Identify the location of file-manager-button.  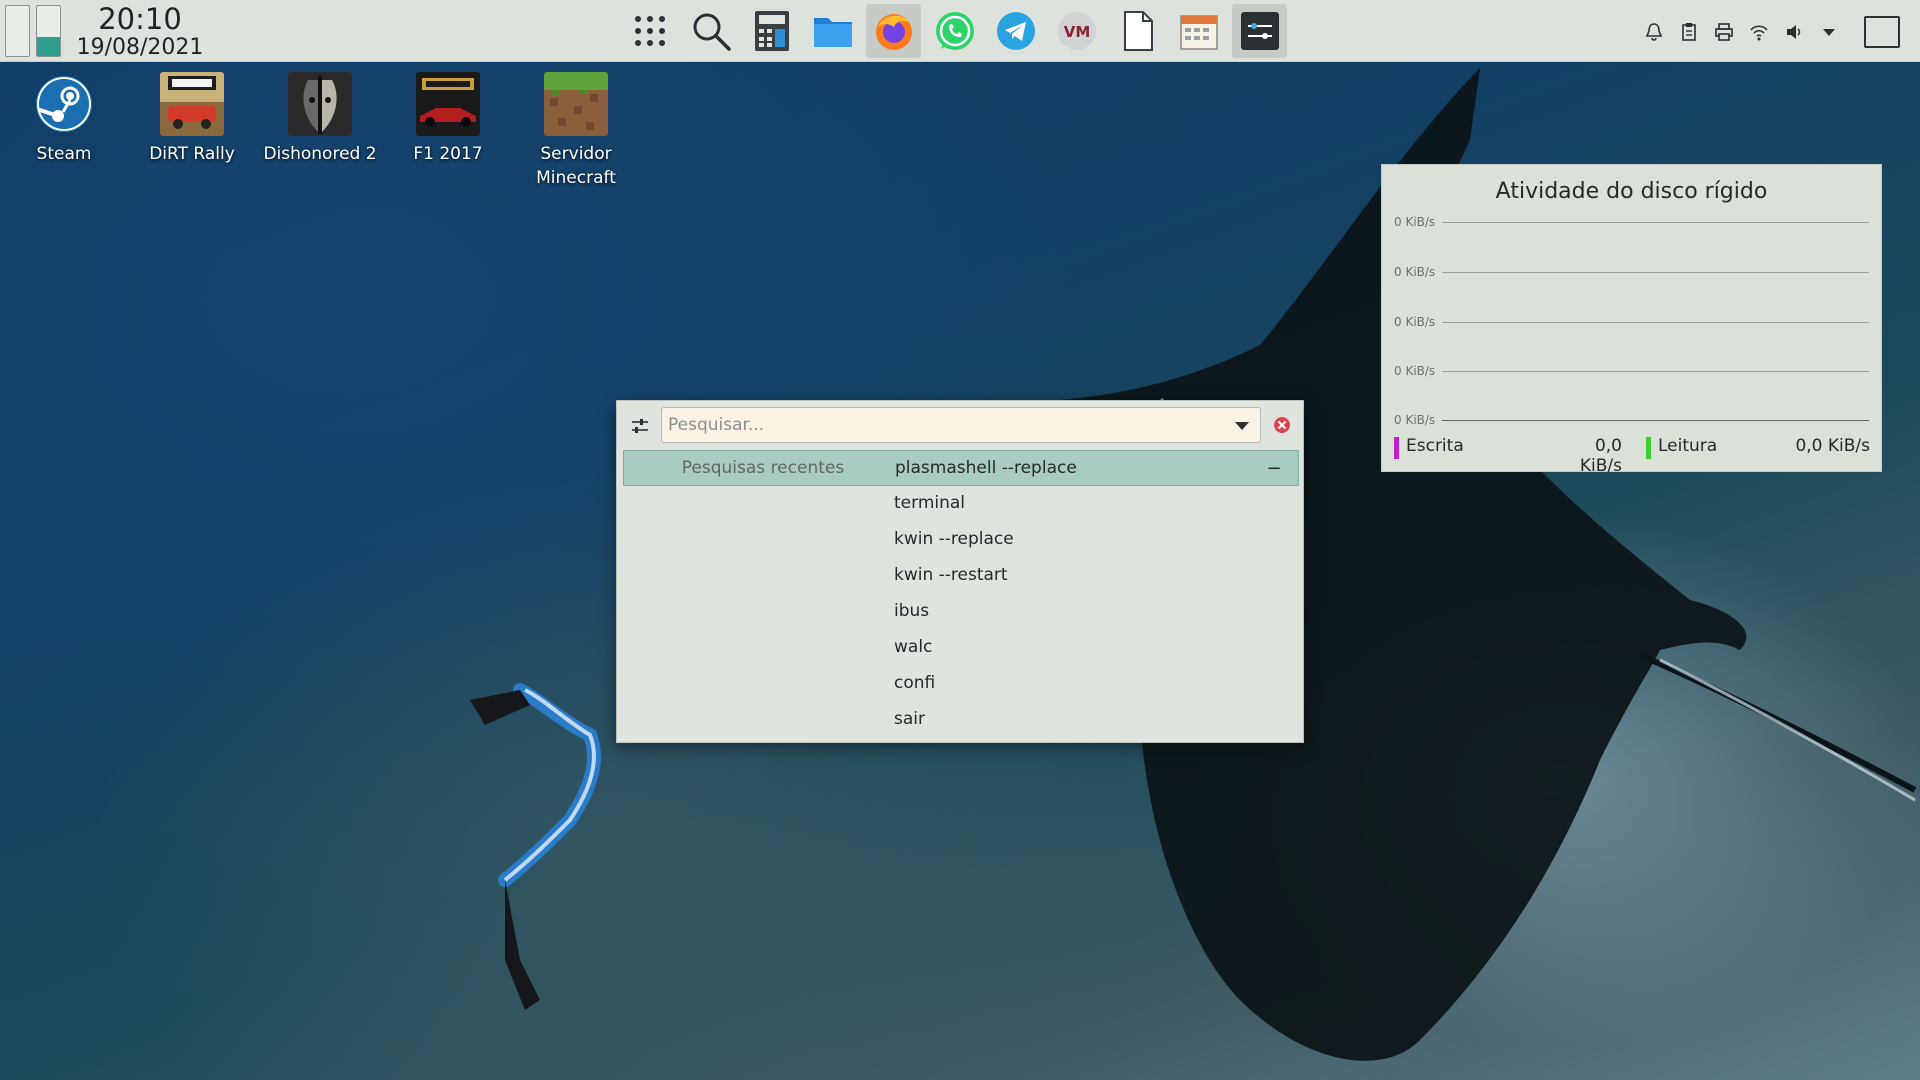
(832, 31).